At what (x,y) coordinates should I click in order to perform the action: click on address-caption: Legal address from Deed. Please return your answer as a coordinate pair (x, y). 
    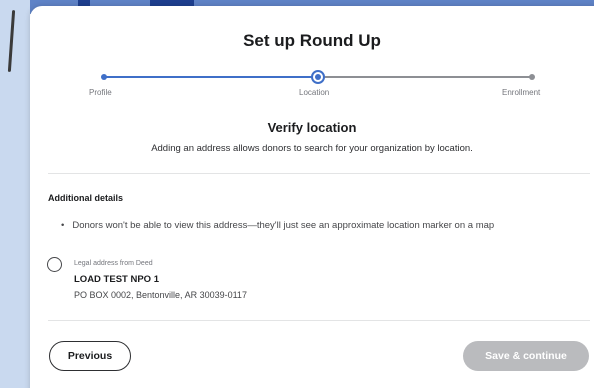
    Looking at the image, I should click on (113, 263).